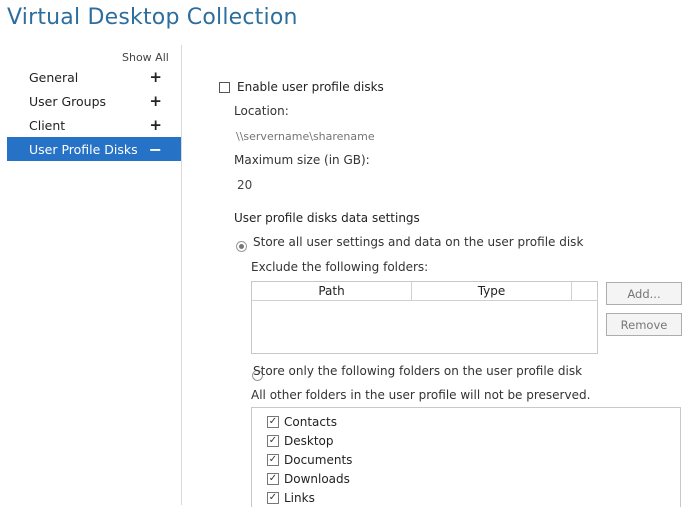  What do you see at coordinates (310, 87) in the screenshot?
I see `enable-profile-disks-label: Enable user profile disks` at bounding box center [310, 87].